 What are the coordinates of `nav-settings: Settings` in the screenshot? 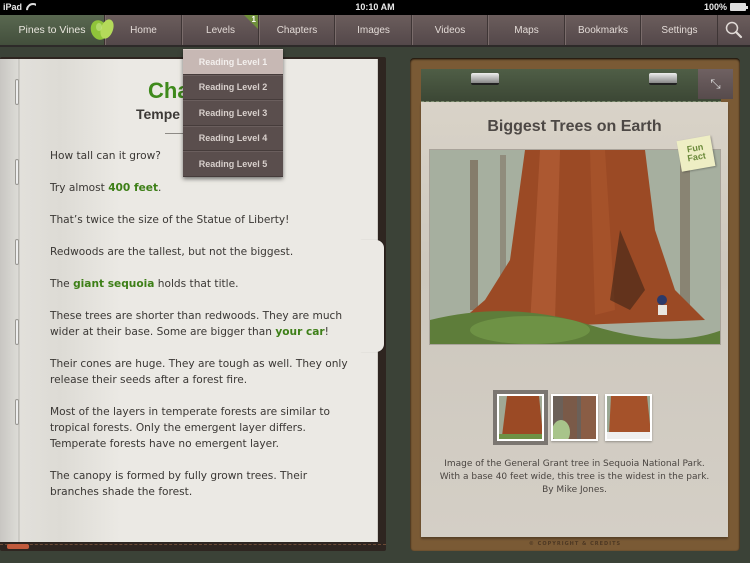 It's located at (679, 30).